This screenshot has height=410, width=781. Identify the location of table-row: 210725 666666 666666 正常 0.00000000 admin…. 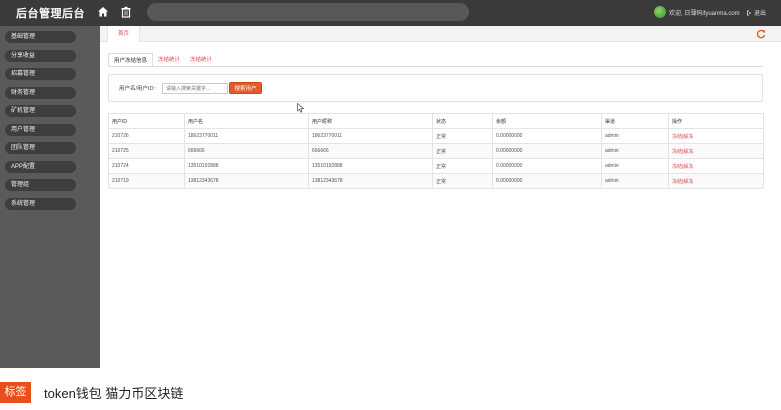
(436, 151).